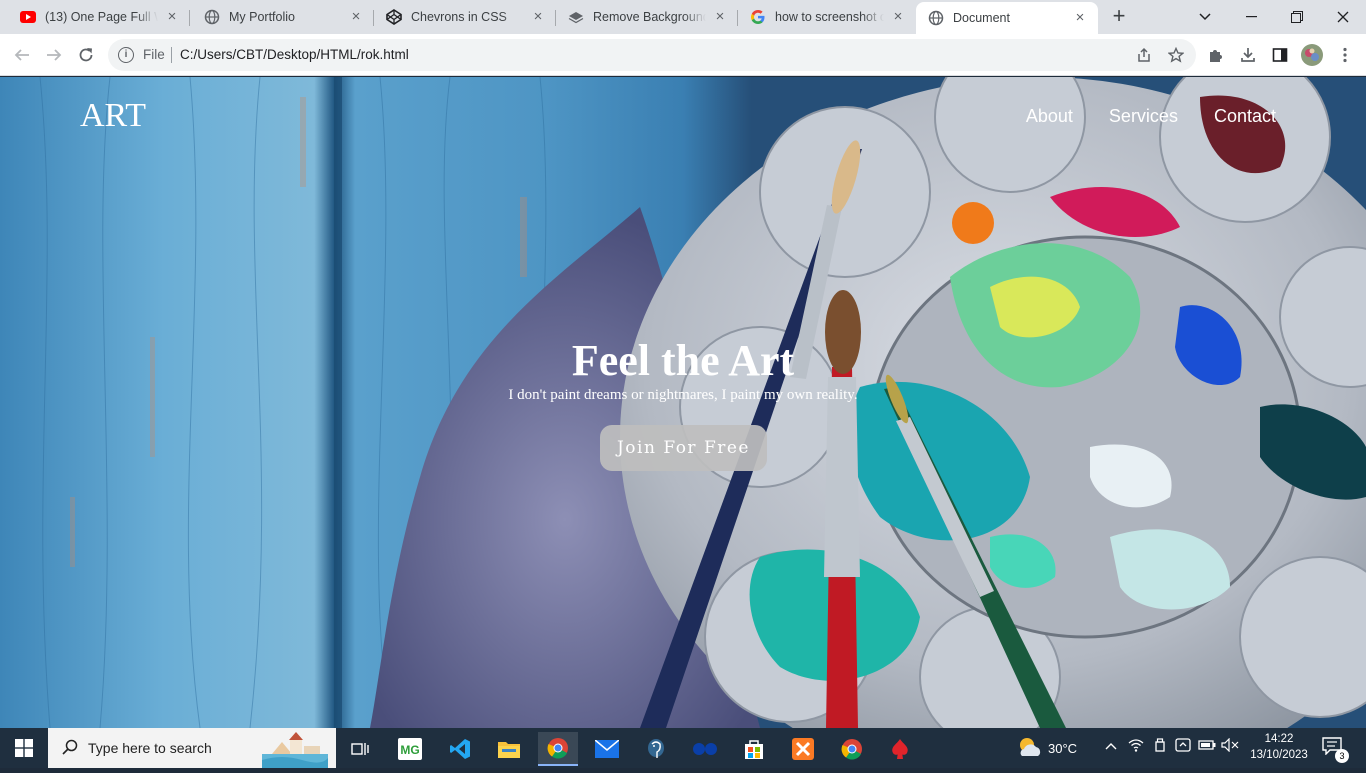 This screenshot has width=1366, height=773. I want to click on clock-date: 13/10/2023, so click(1279, 755).